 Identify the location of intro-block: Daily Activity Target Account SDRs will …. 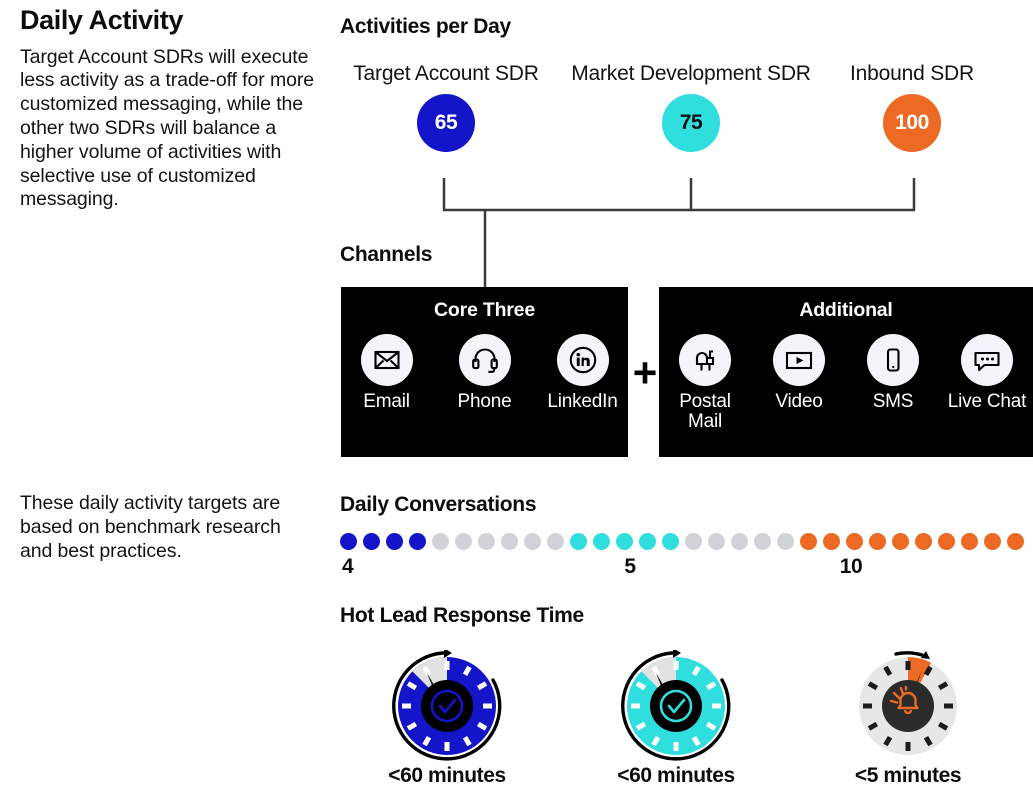
(170, 108).